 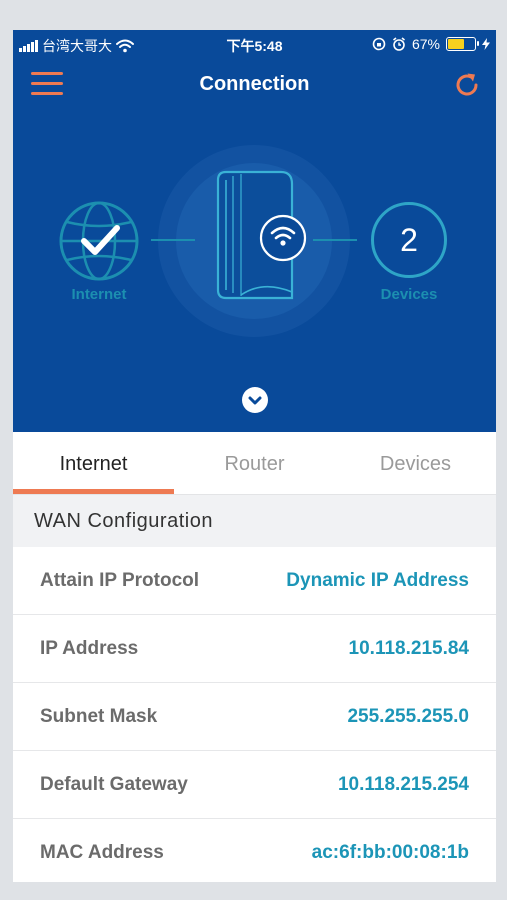 What do you see at coordinates (408, 716) in the screenshot?
I see `row-value: 255.255.255.0` at bounding box center [408, 716].